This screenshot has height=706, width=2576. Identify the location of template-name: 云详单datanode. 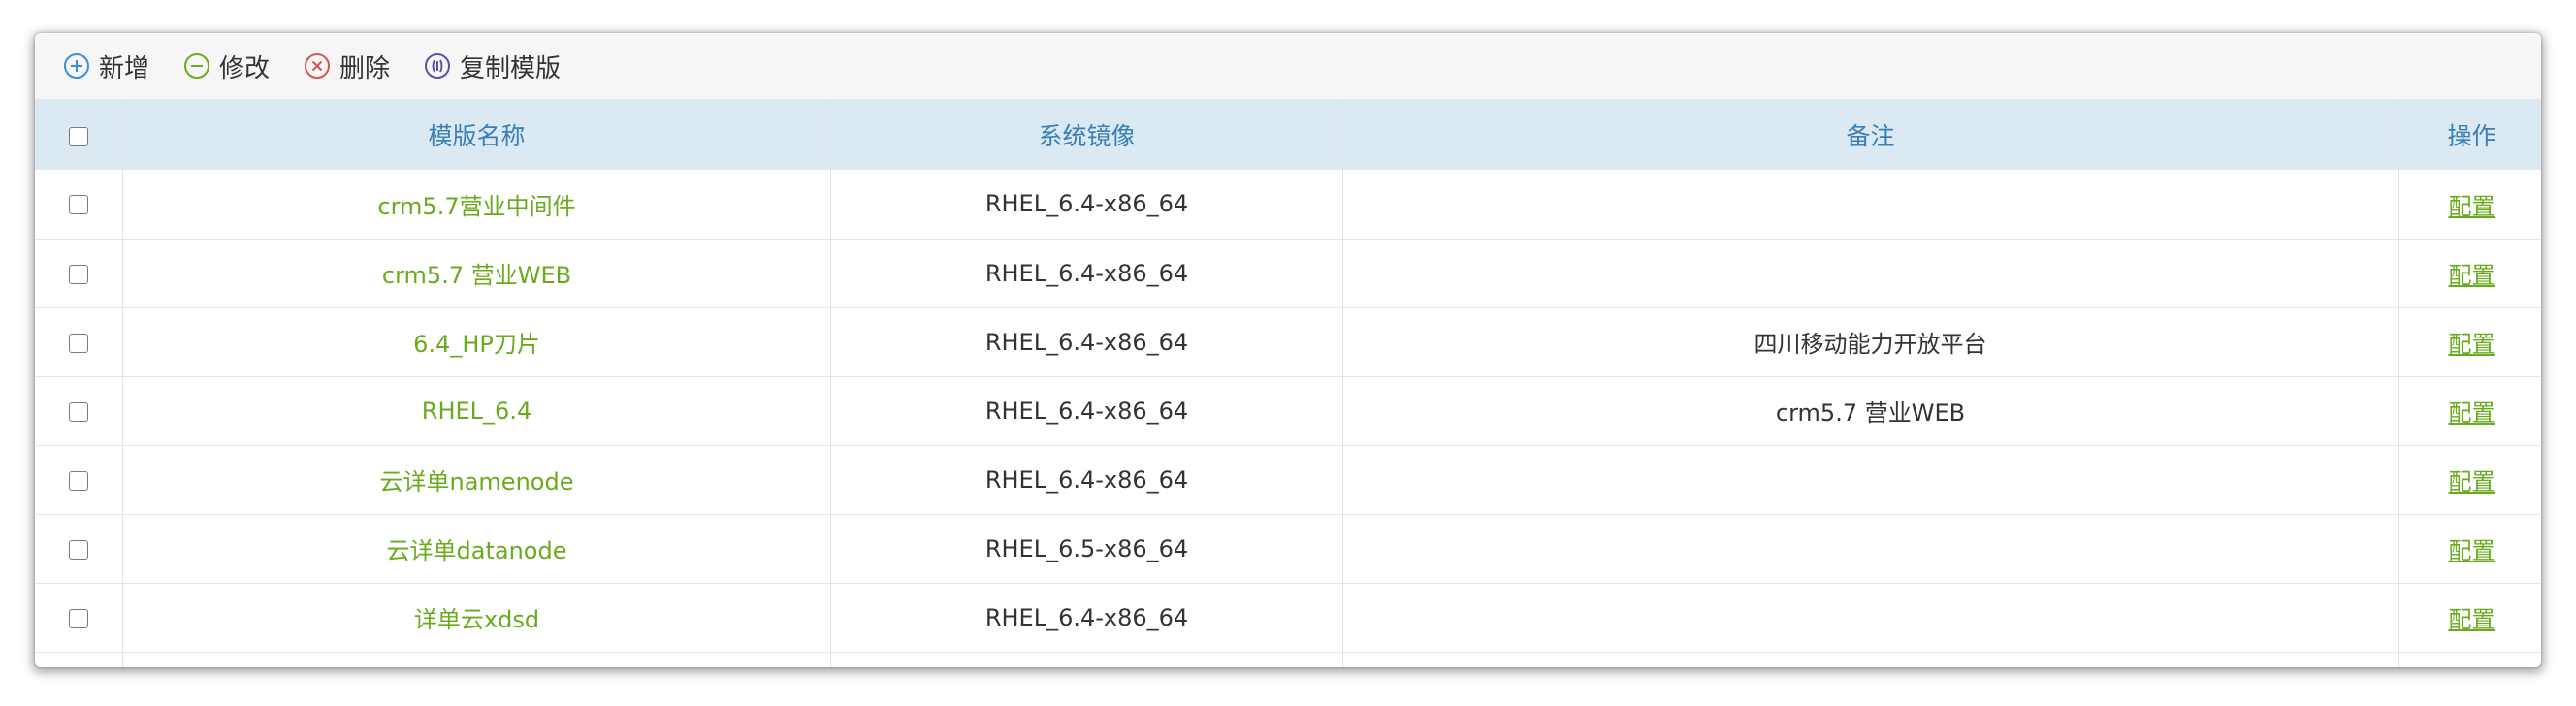
(476, 548).